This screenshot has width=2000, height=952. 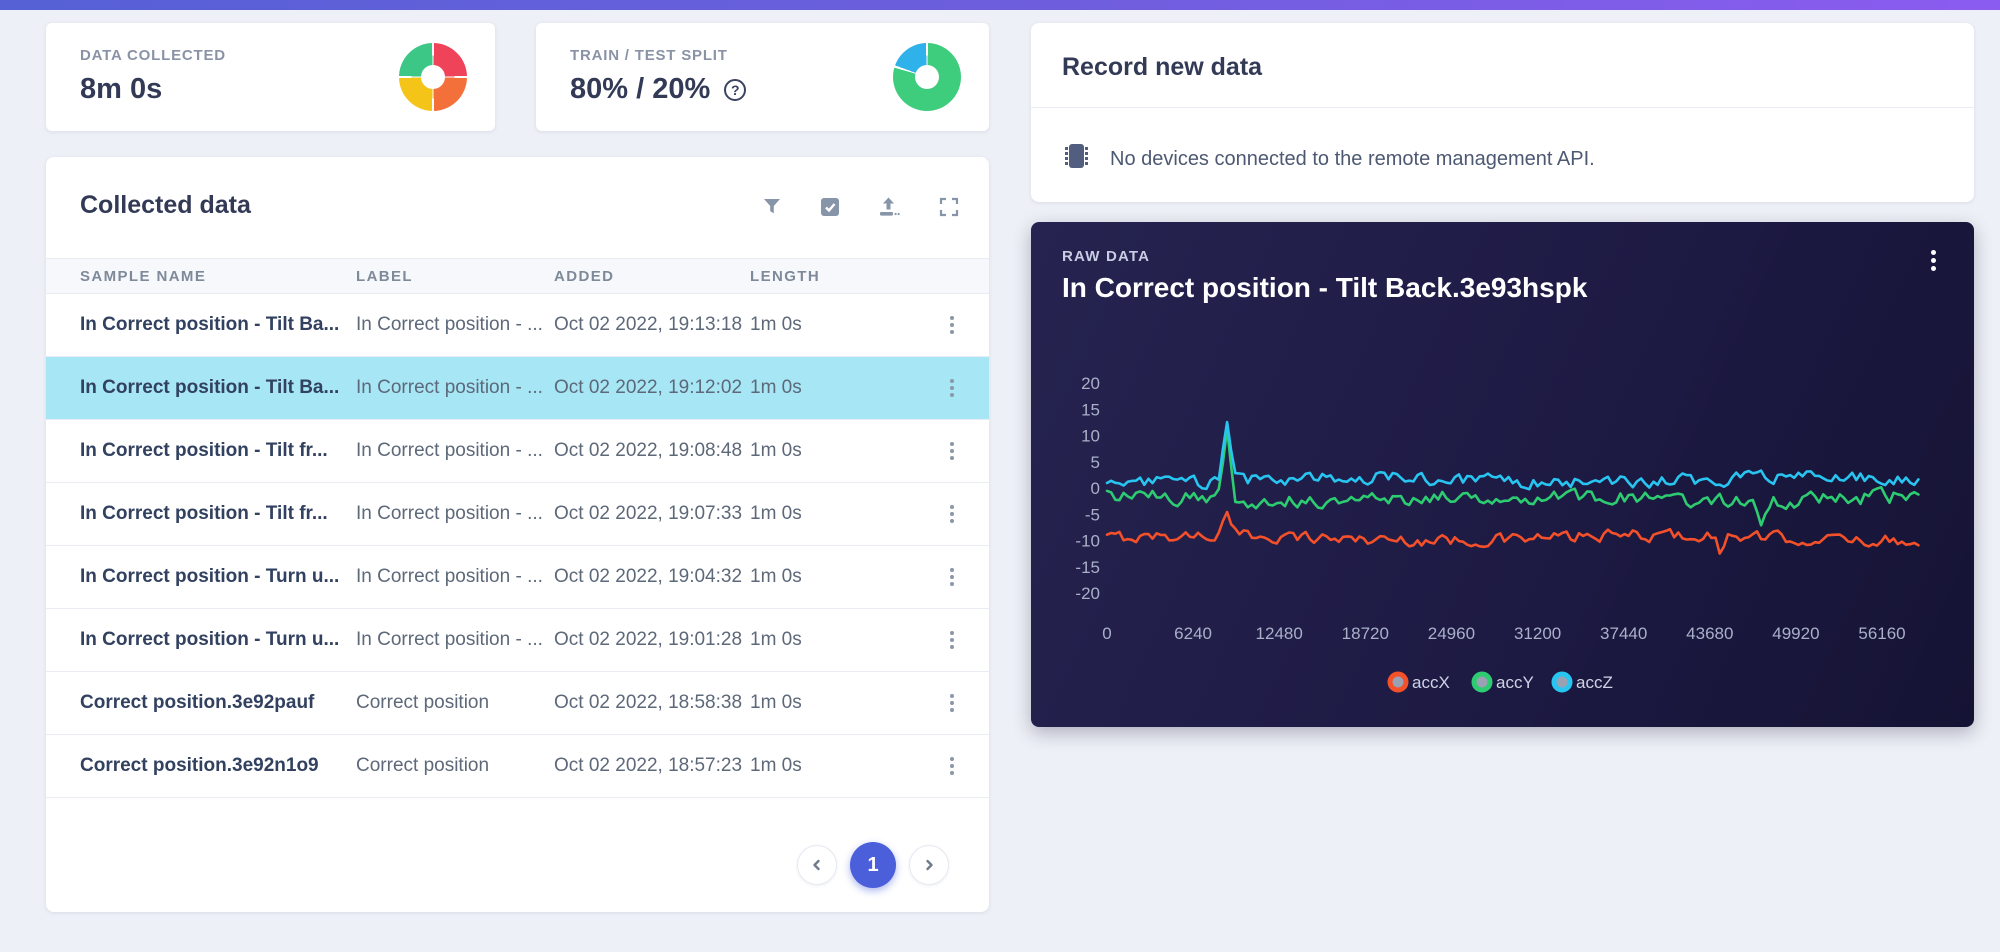 I want to click on help-icon: ?, so click(x=735, y=89).